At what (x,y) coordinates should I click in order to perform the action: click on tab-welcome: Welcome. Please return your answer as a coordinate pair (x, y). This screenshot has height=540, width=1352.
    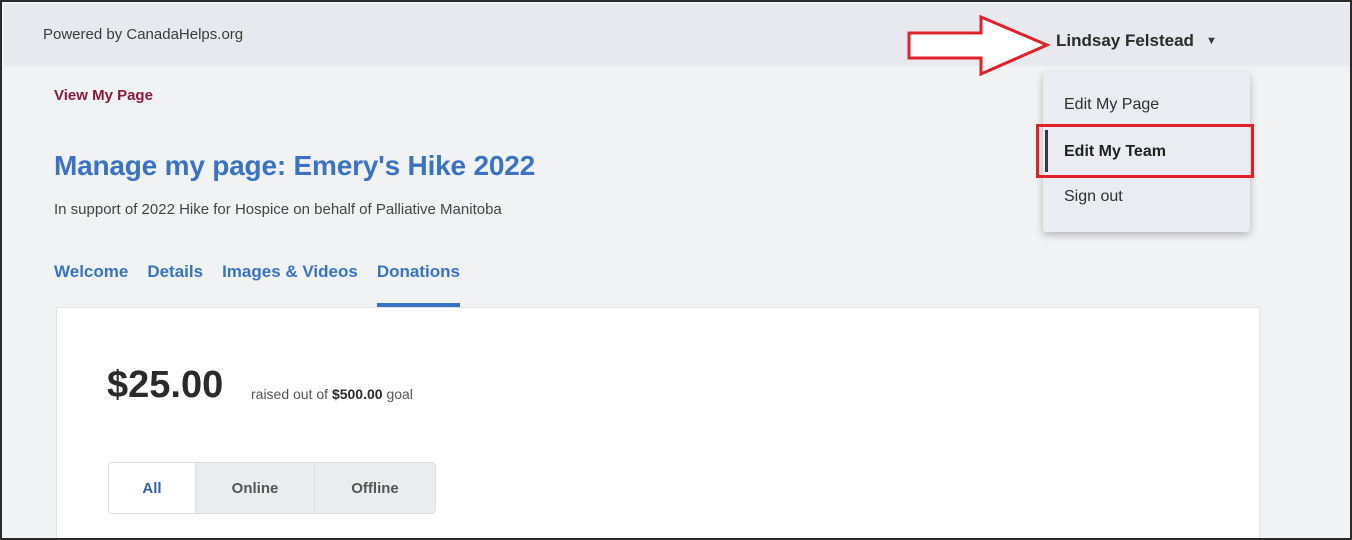
    Looking at the image, I should click on (91, 282).